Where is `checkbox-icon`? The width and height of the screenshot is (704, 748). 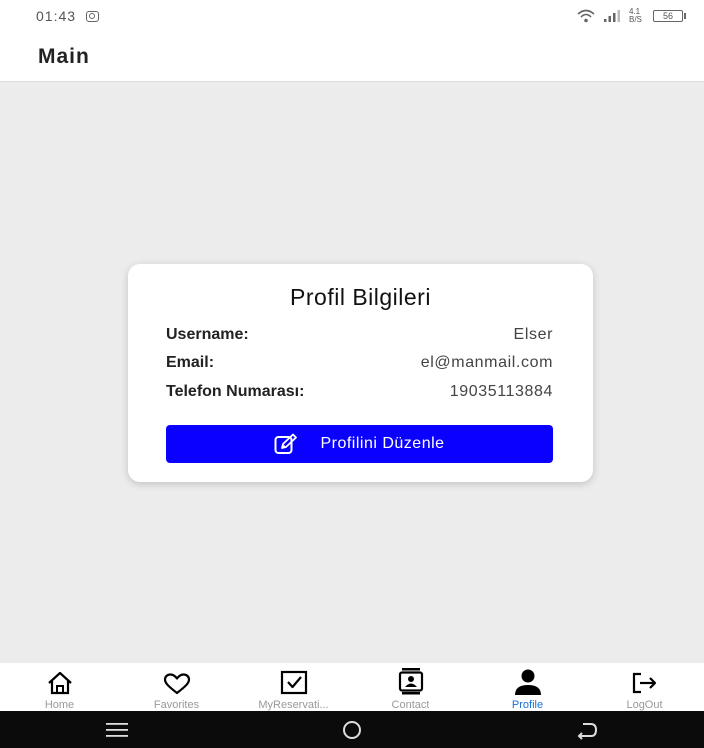
checkbox-icon is located at coordinates (293, 682).